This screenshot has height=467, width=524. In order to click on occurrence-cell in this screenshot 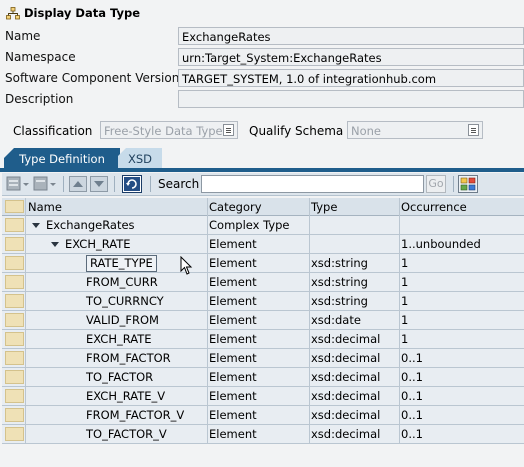, I will do `click(462, 225)`.